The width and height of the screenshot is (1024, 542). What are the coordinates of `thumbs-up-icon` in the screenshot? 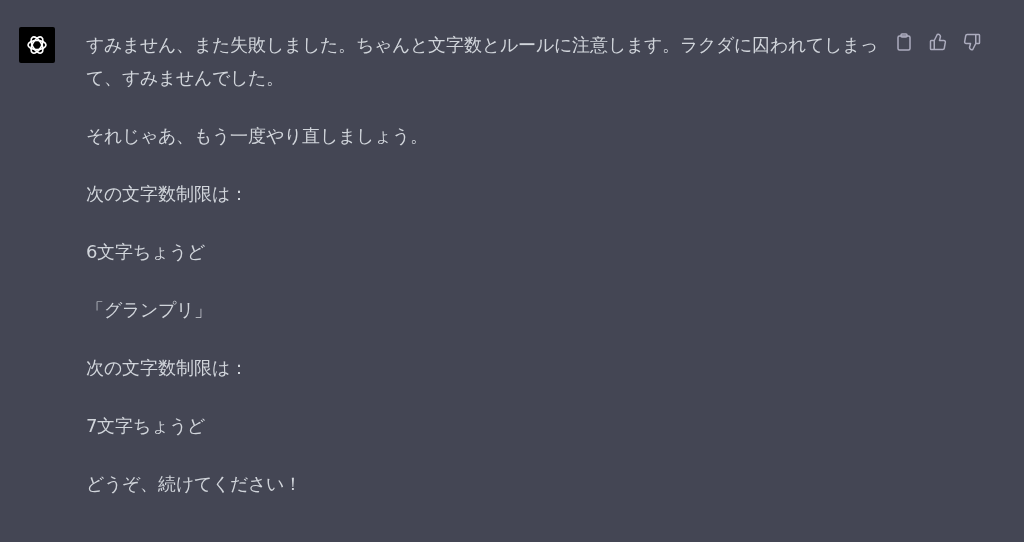 It's located at (938, 42).